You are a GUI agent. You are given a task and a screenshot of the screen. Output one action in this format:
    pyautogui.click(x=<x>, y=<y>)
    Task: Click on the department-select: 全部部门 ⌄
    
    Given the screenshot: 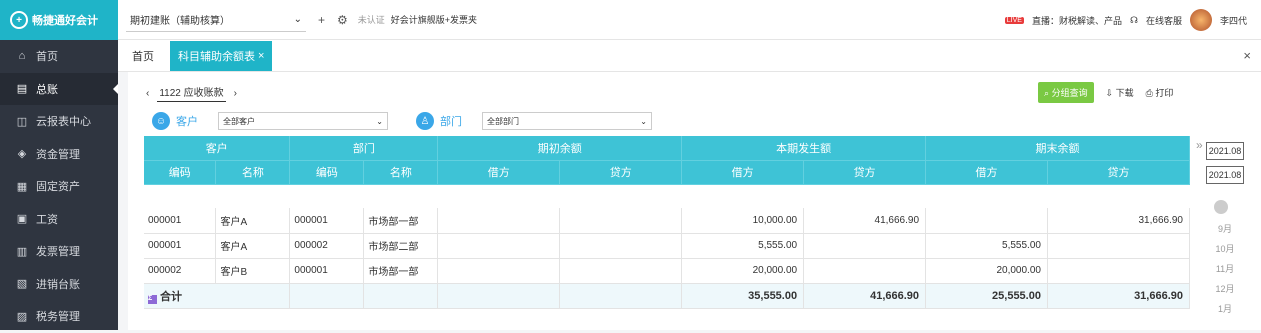 What is the action you would take?
    pyautogui.click(x=567, y=121)
    